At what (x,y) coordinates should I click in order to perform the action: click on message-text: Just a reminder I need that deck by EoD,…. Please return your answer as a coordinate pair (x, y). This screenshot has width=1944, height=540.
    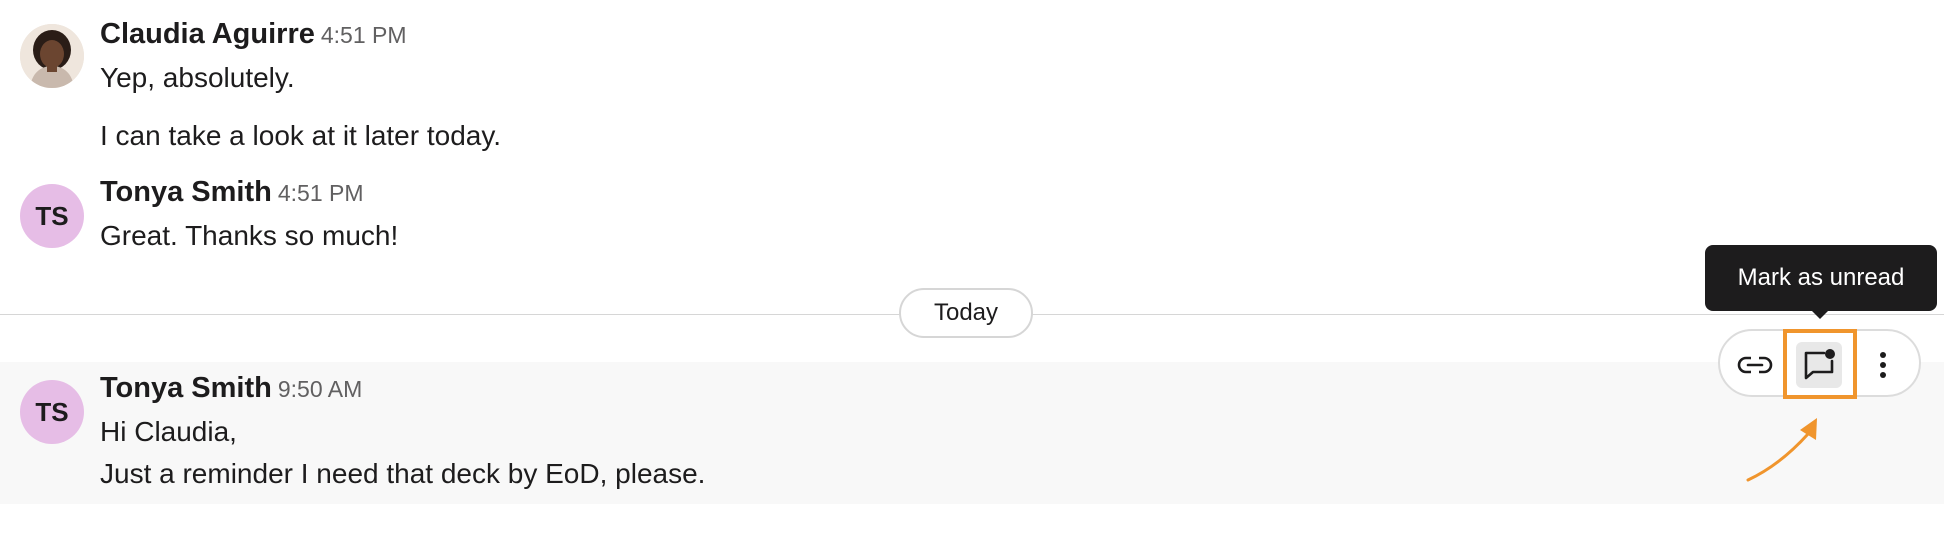
    Looking at the image, I should click on (403, 473).